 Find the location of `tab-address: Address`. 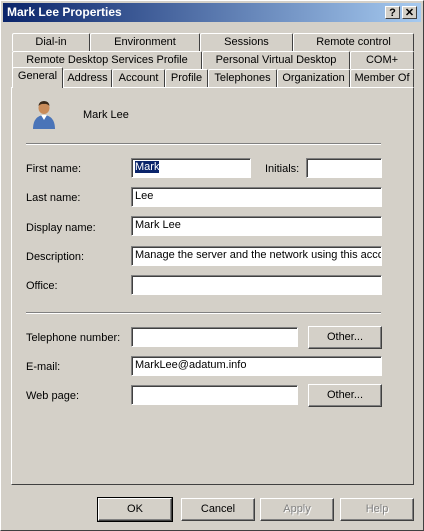

tab-address: Address is located at coordinates (87, 78).